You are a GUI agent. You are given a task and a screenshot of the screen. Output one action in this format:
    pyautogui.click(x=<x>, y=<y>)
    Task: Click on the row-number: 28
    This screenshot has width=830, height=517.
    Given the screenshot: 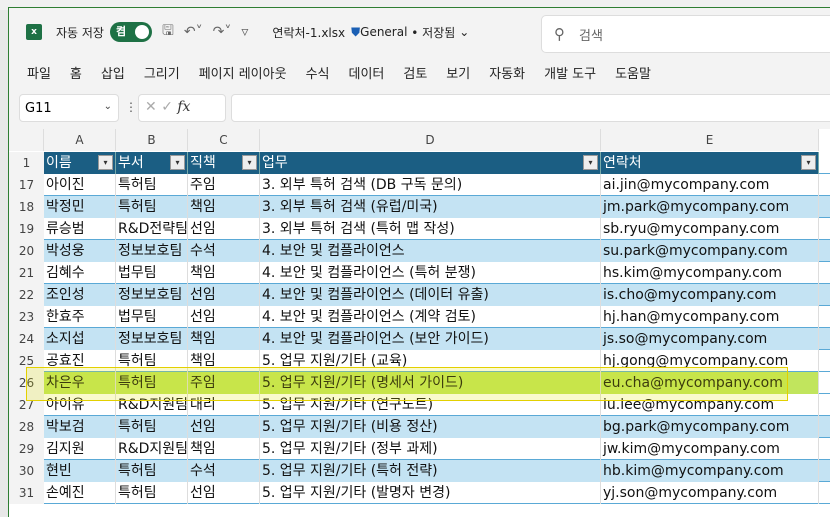 What is the action you would take?
    pyautogui.click(x=26, y=427)
    